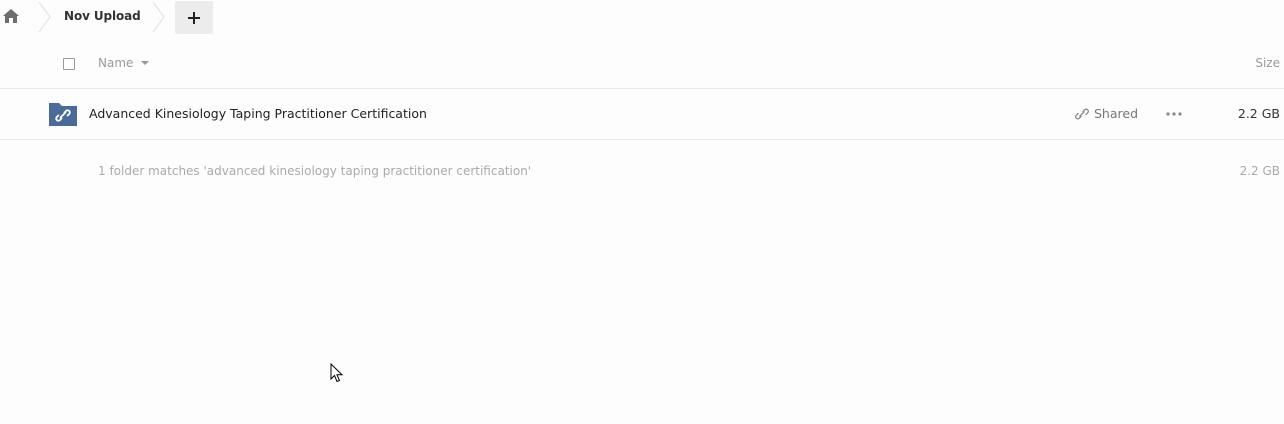 The image size is (1284, 424). I want to click on plus-icon, so click(194, 18).